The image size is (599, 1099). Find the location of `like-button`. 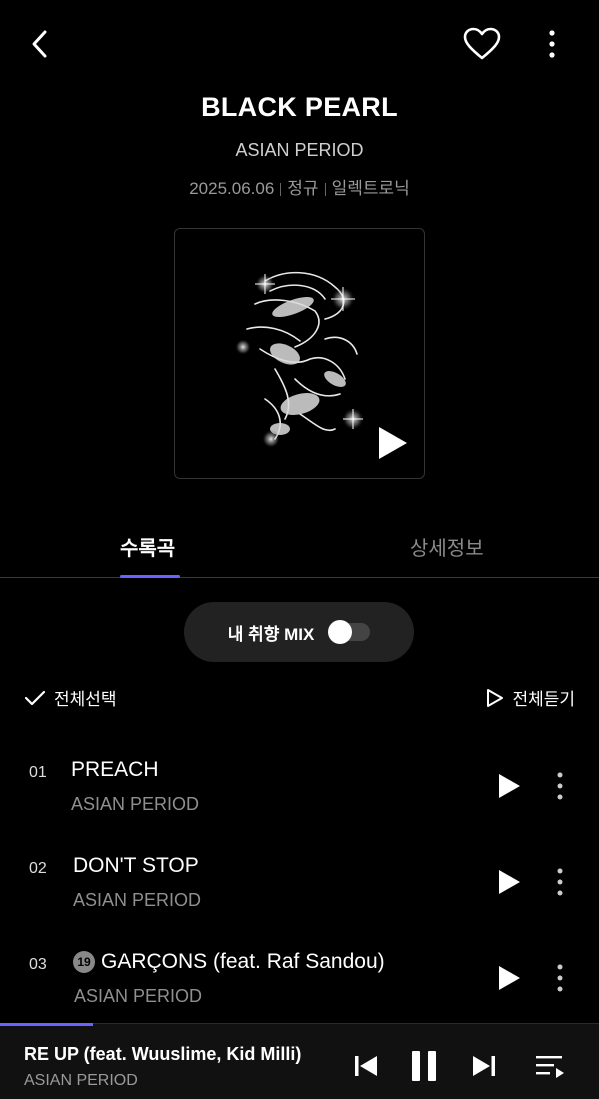

like-button is located at coordinates (482, 44).